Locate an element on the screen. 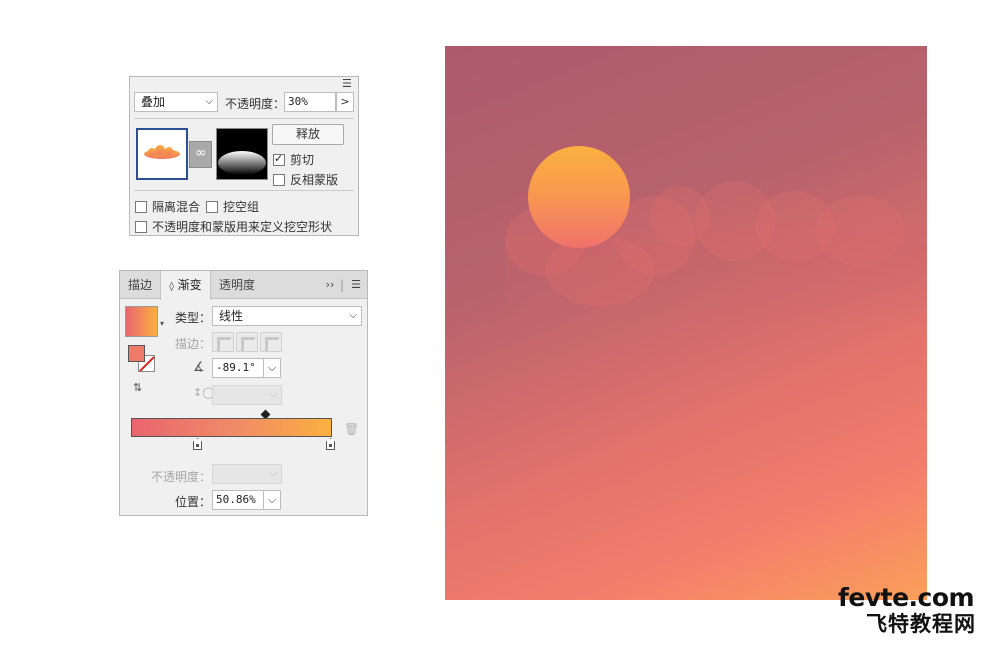 The width and height of the screenshot is (1000, 646). opacity-mask-knockout-checkbox: 不透明度和蒙版用来定义挖空形状 is located at coordinates (233, 226).